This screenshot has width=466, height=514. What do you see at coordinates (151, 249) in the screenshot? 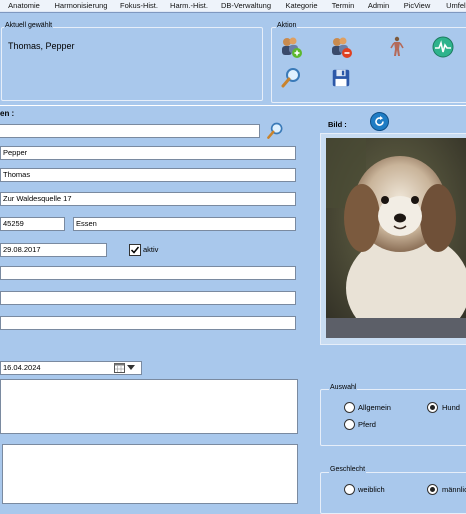
I see `active-label: aktiv` at bounding box center [151, 249].